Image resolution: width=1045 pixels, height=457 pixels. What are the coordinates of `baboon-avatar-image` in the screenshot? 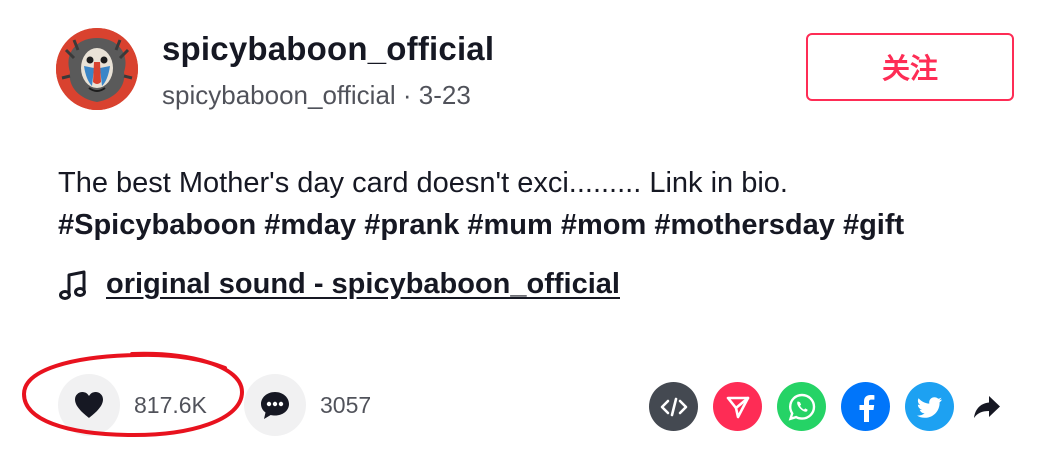 It's located at (97, 69).